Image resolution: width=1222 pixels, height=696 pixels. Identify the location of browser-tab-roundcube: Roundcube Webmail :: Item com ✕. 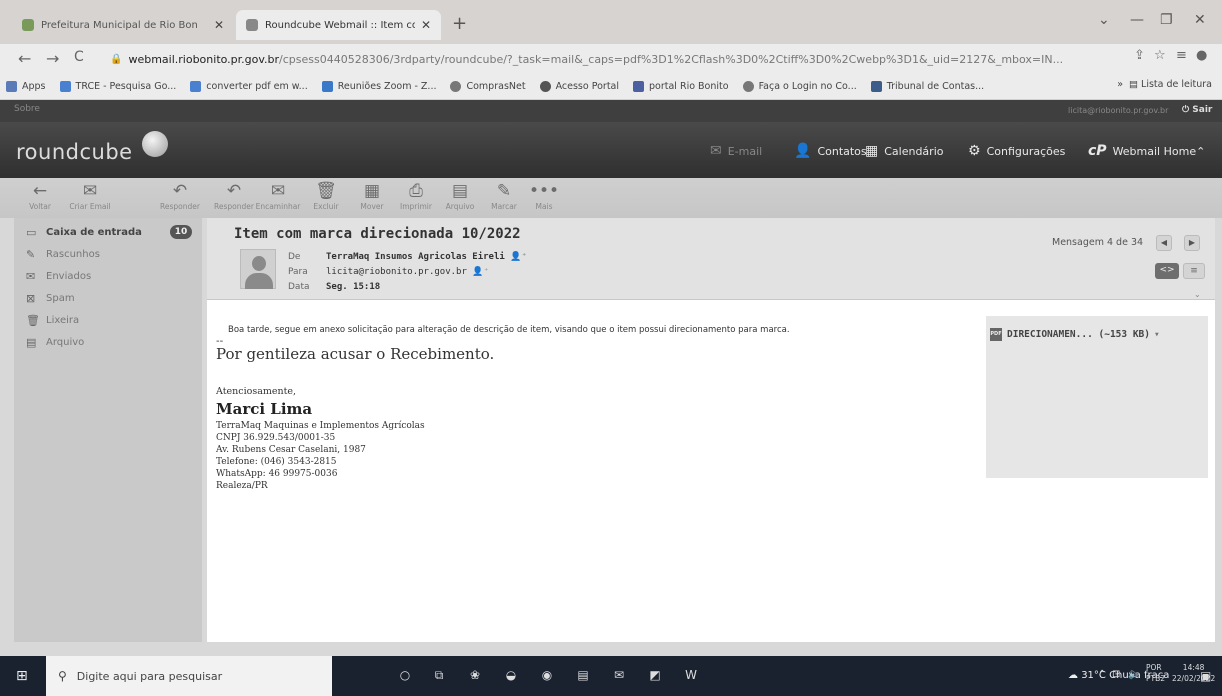
(338, 25).